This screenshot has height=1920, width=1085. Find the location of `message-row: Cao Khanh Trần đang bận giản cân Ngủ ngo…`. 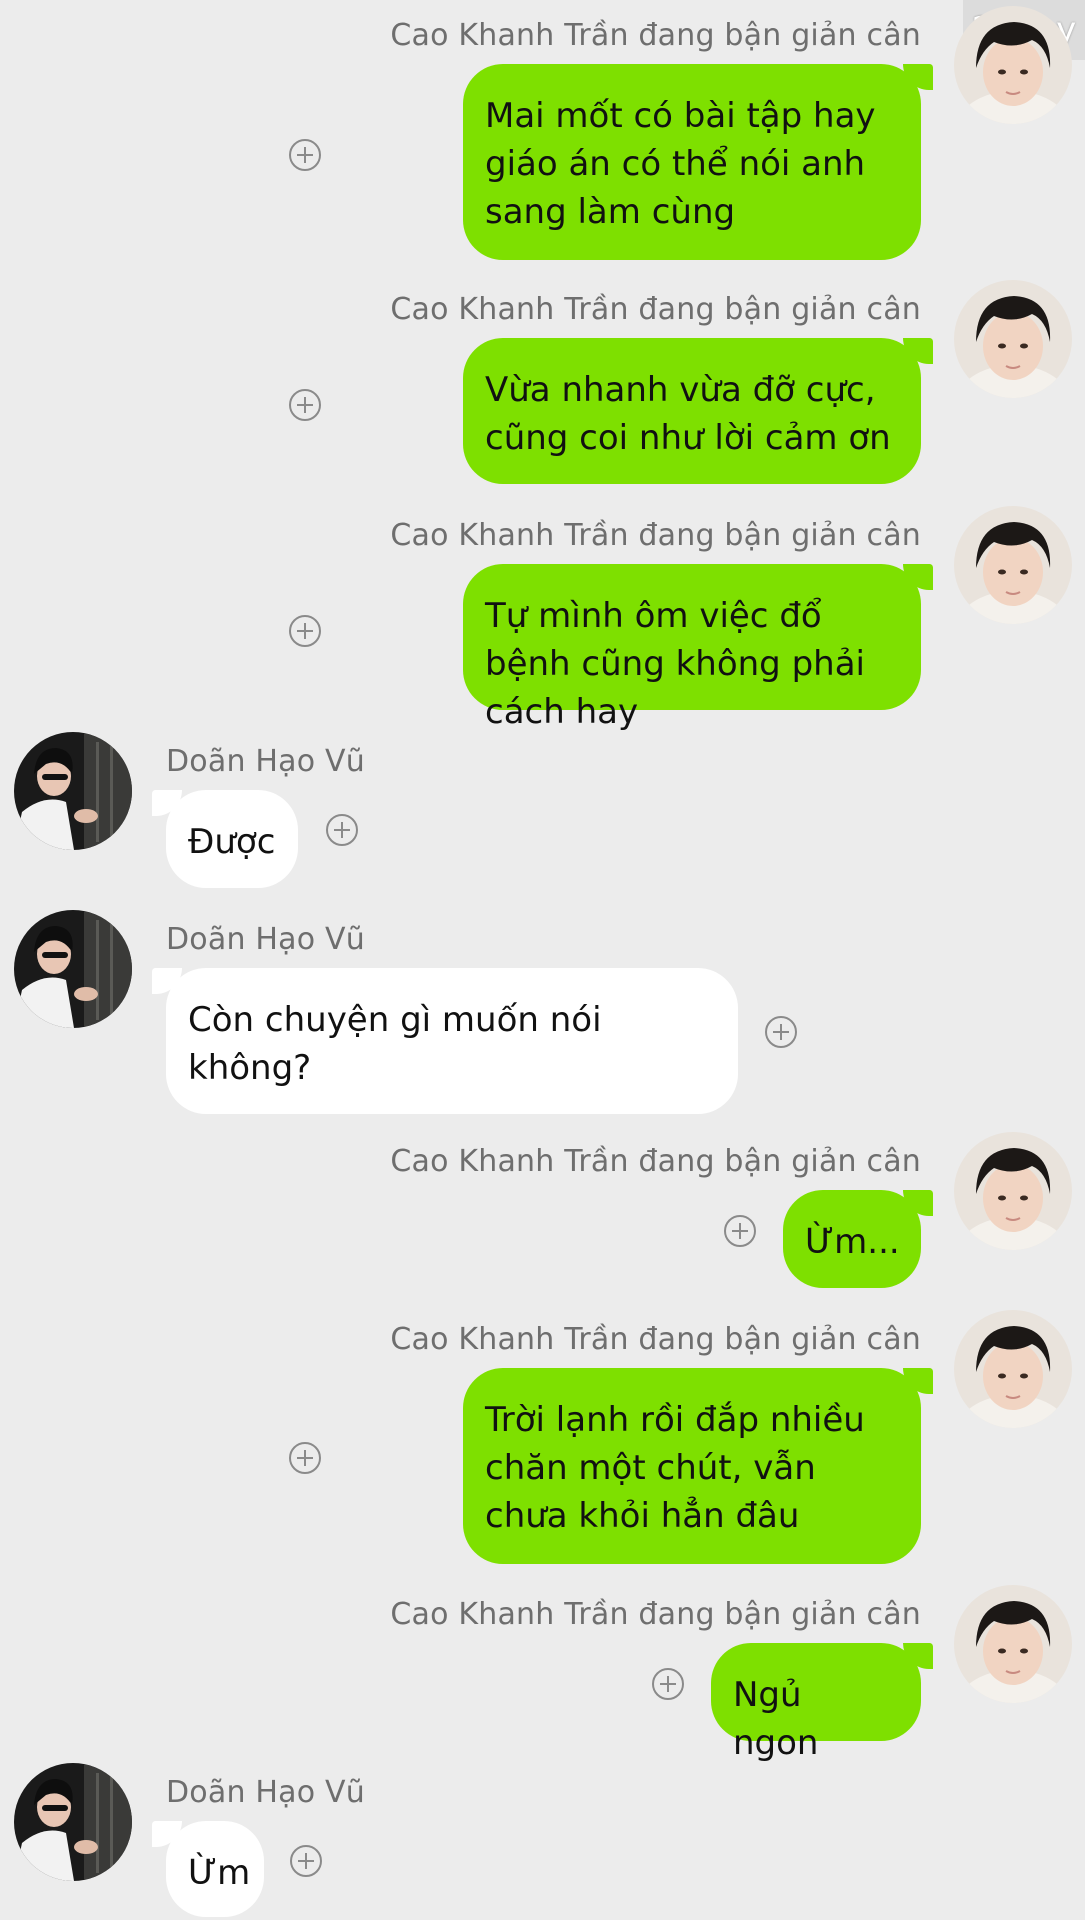

message-row: Cao Khanh Trần đang bận giản cân Ngủ ngo… is located at coordinates (542, 1674).